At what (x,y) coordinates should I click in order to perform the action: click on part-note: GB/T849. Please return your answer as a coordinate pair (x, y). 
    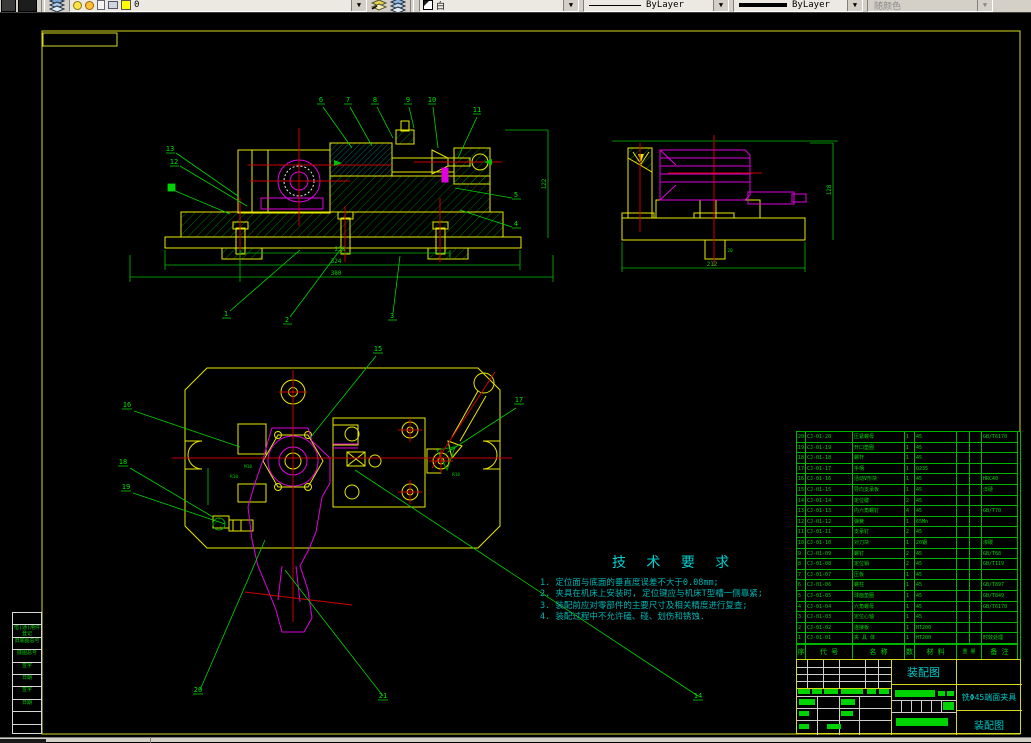
    Looking at the image, I should click on (1000, 596).